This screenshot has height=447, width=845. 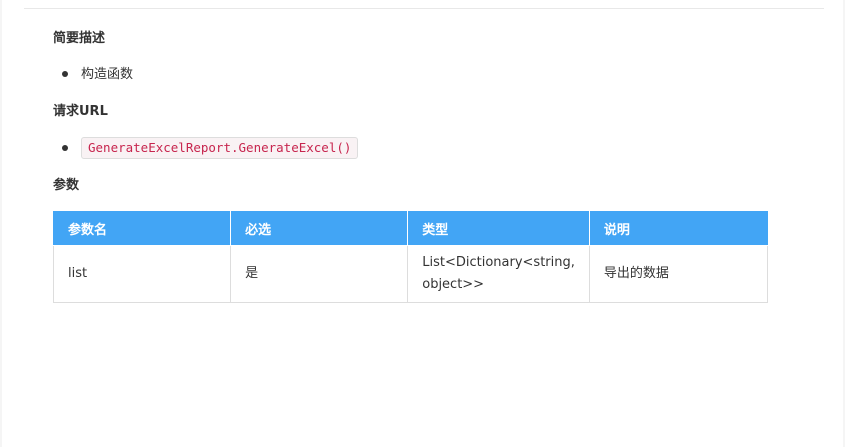 What do you see at coordinates (220, 148) in the screenshot?
I see `request-url-code: GenerateExcelReport.GenerateExcel()` at bounding box center [220, 148].